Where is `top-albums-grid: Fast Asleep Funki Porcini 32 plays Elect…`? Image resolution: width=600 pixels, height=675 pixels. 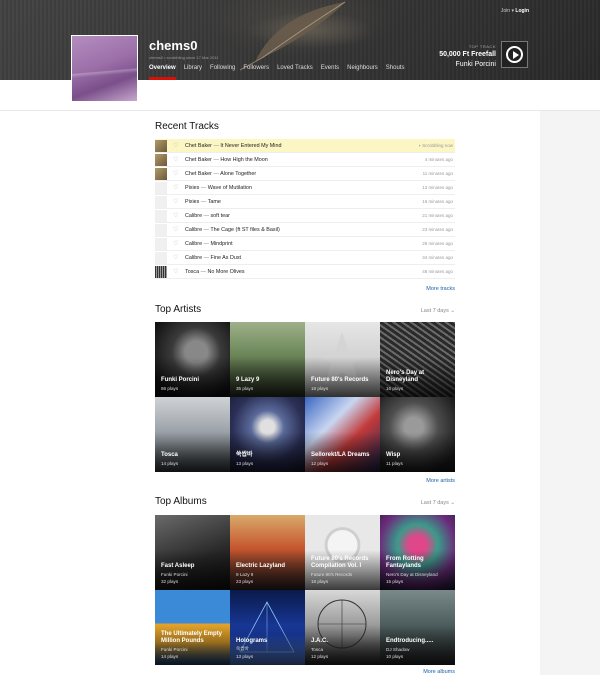 top-albums-grid: Fast Asleep Funki Porcini 32 plays Elect… is located at coordinates (305, 590).